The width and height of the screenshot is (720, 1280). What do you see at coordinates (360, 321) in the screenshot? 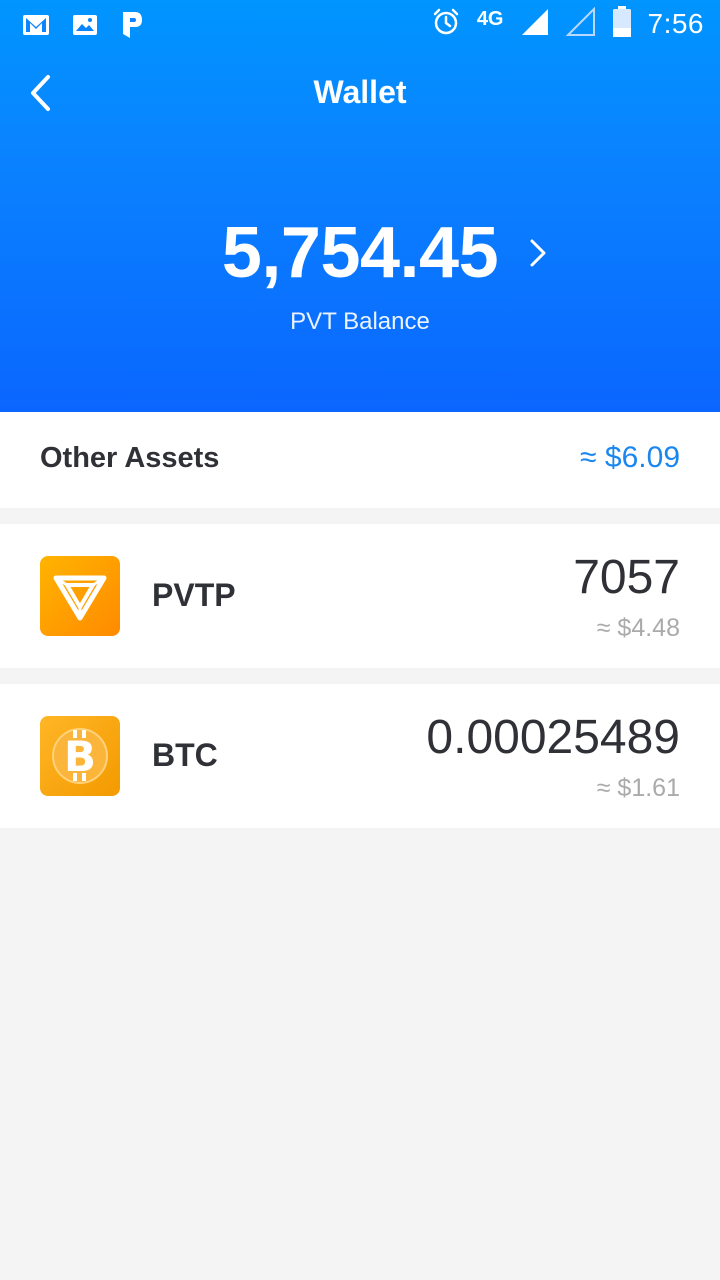
I see `balance-label: PVT Balance` at bounding box center [360, 321].